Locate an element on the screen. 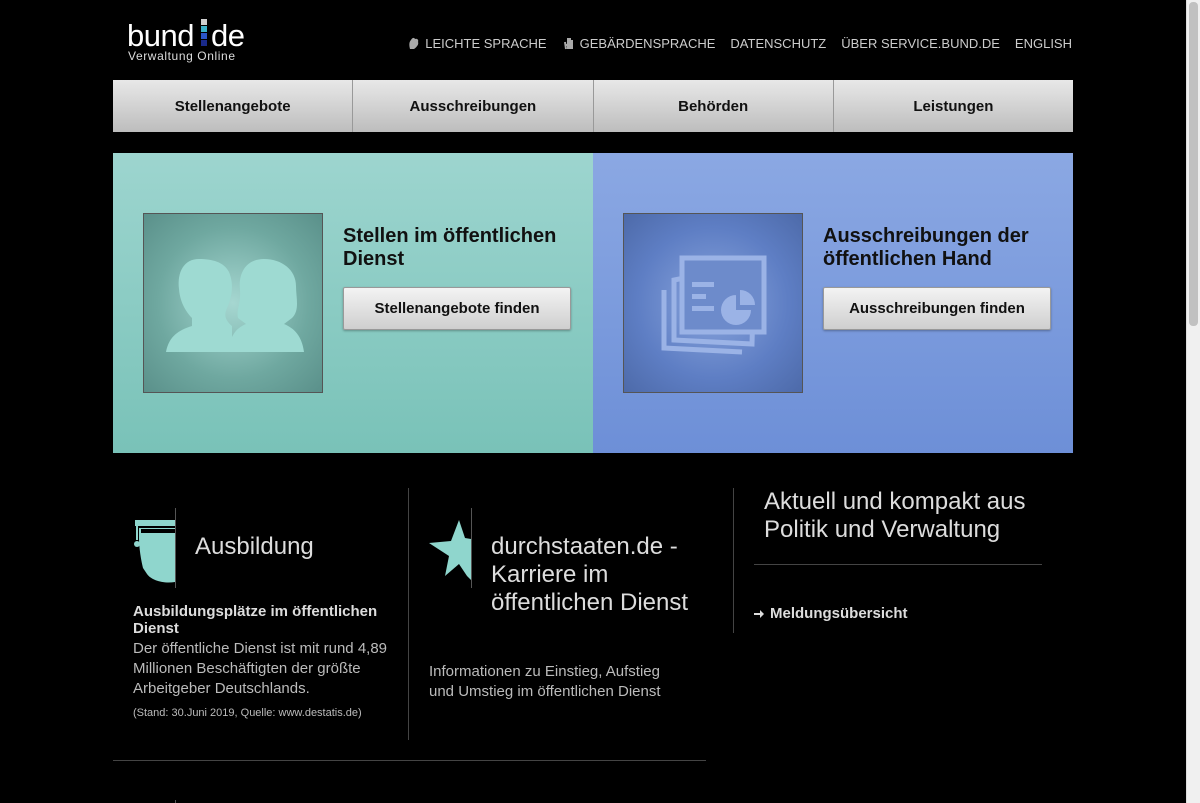 The width and height of the screenshot is (1200, 803). ausschreibungen-finden-button: Ausschreibungen finden is located at coordinates (937, 308).